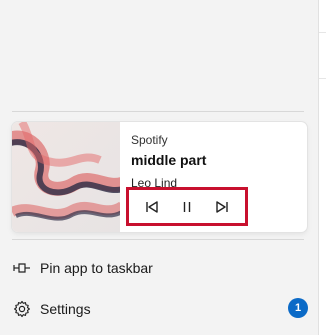 Image resolution: width=326 pixels, height=335 pixels. What do you see at coordinates (298, 308) in the screenshot?
I see `notification-badge: 1` at bounding box center [298, 308].